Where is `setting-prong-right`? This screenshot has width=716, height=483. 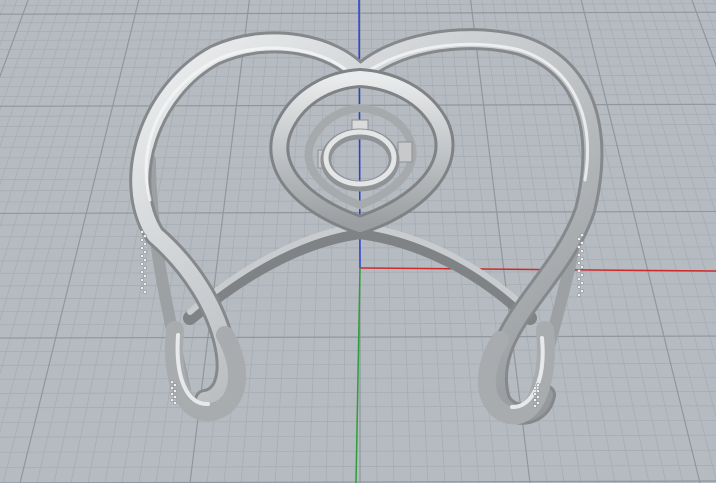
setting-prong-right is located at coordinates (405, 152).